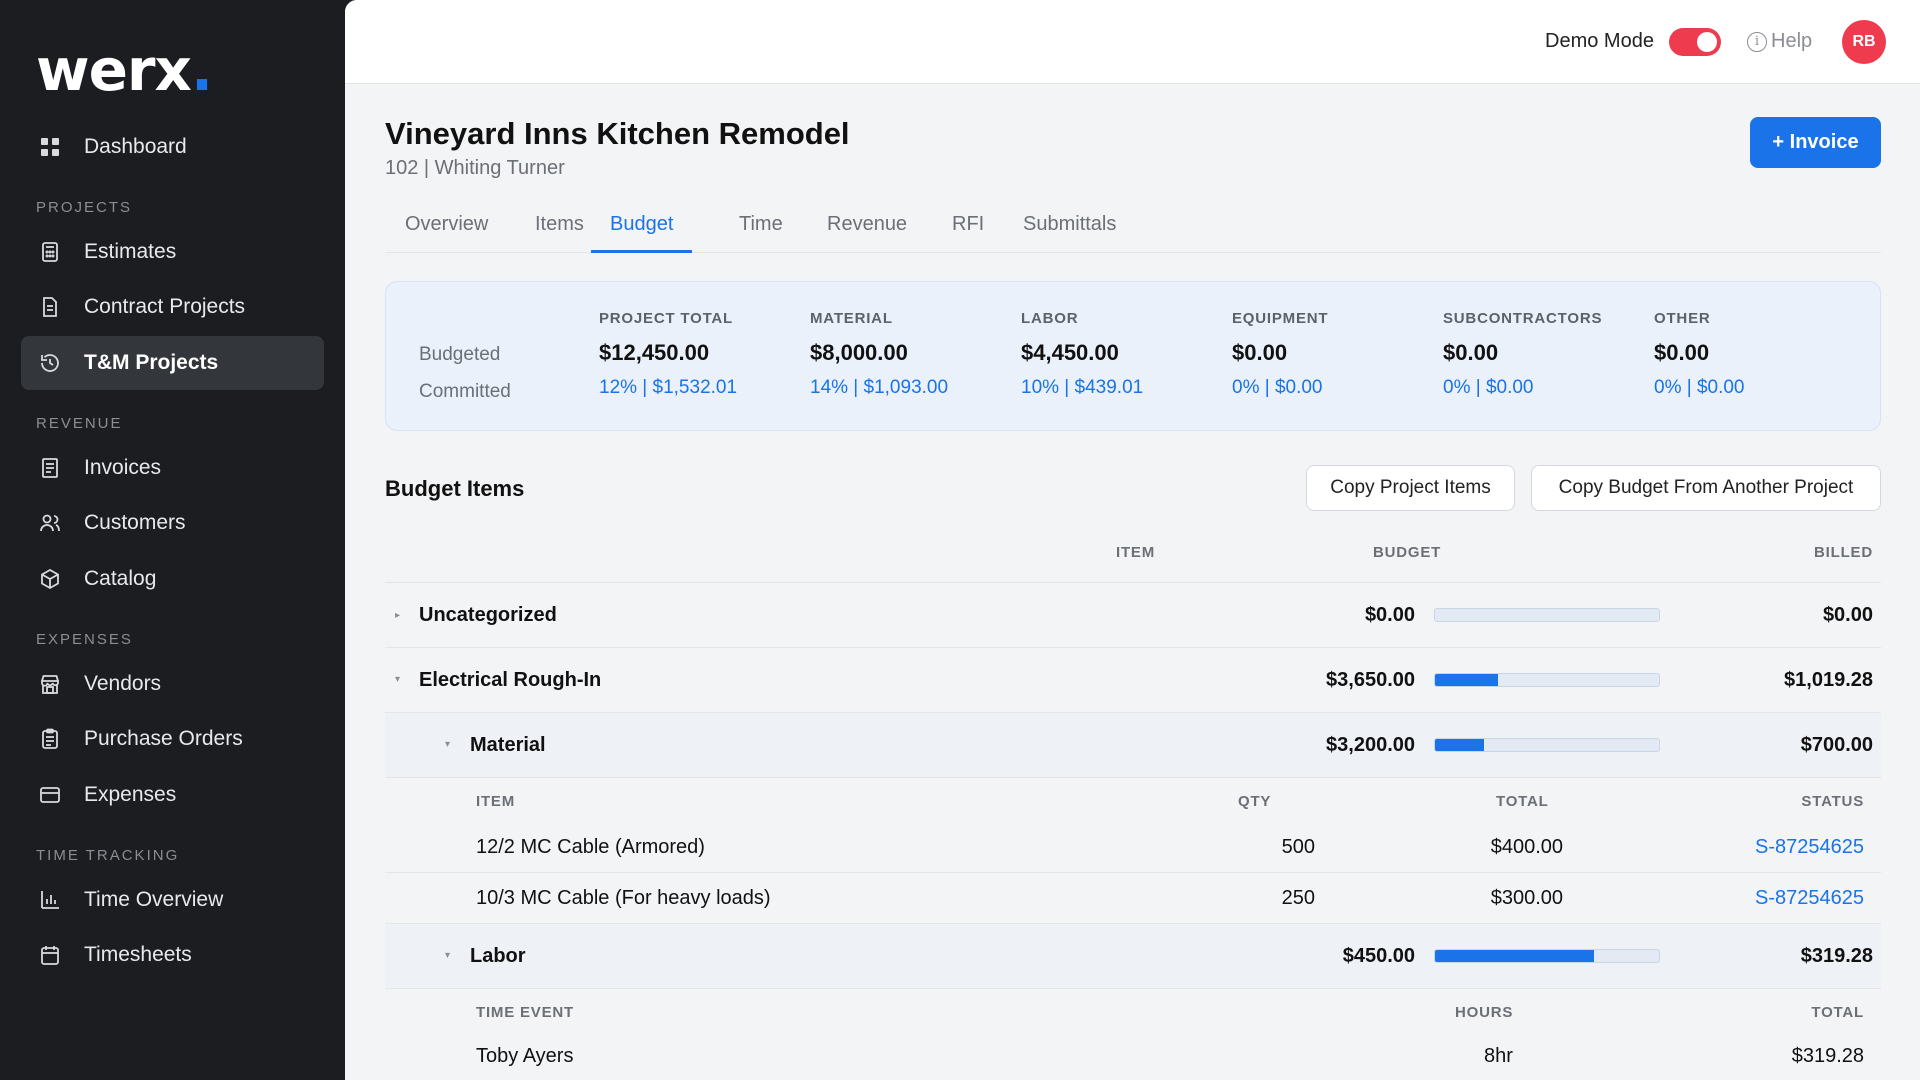 The image size is (1920, 1080). Describe the element at coordinates (1522, 354) in the screenshot. I see `summary-subcontractors: SUBCONTRACTORS $0.00 0% | $0.00` at that location.